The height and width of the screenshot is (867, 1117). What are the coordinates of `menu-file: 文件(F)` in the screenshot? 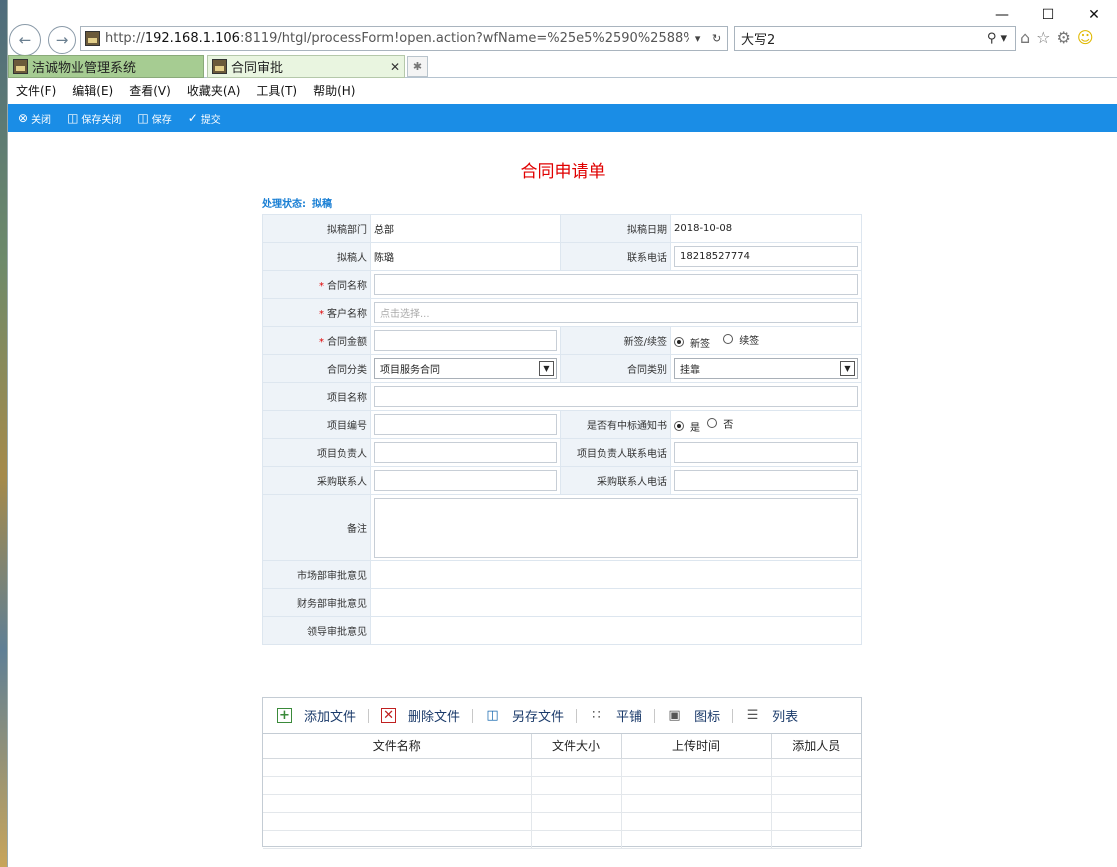 It's located at (36, 90).